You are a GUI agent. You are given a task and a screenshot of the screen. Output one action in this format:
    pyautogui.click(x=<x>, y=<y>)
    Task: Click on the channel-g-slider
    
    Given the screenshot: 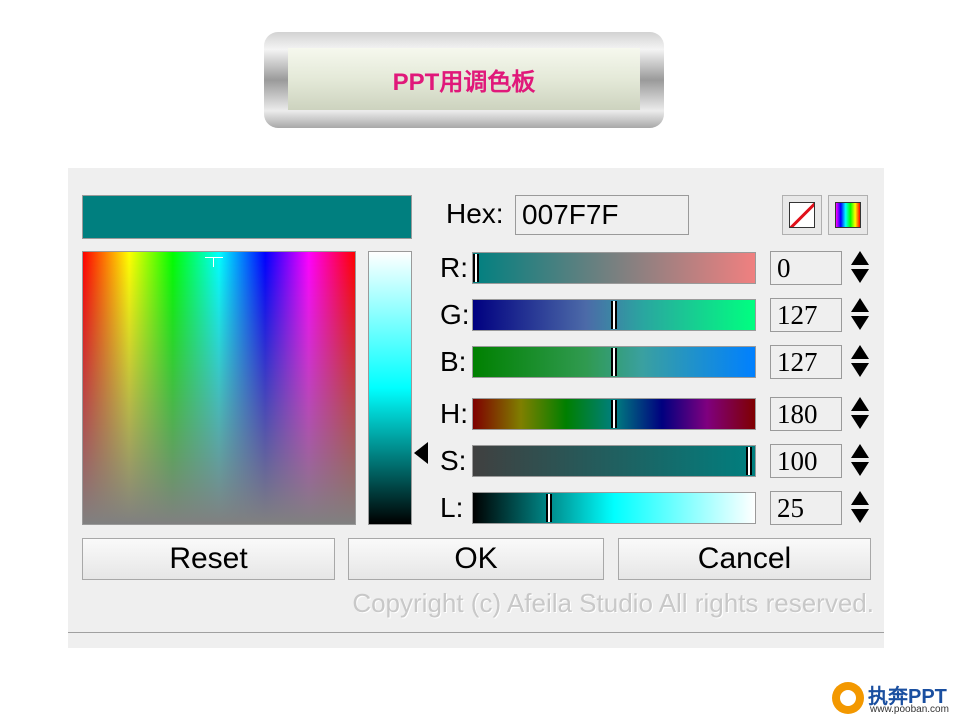 What is the action you would take?
    pyautogui.click(x=614, y=315)
    